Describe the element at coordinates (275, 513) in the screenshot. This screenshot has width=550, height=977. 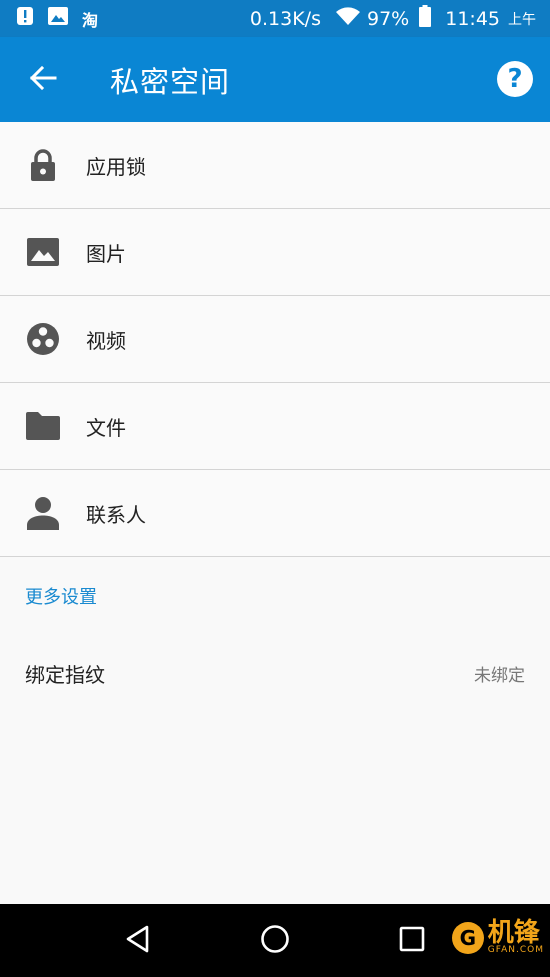
I see `list-item-contacts: 联系人` at that location.